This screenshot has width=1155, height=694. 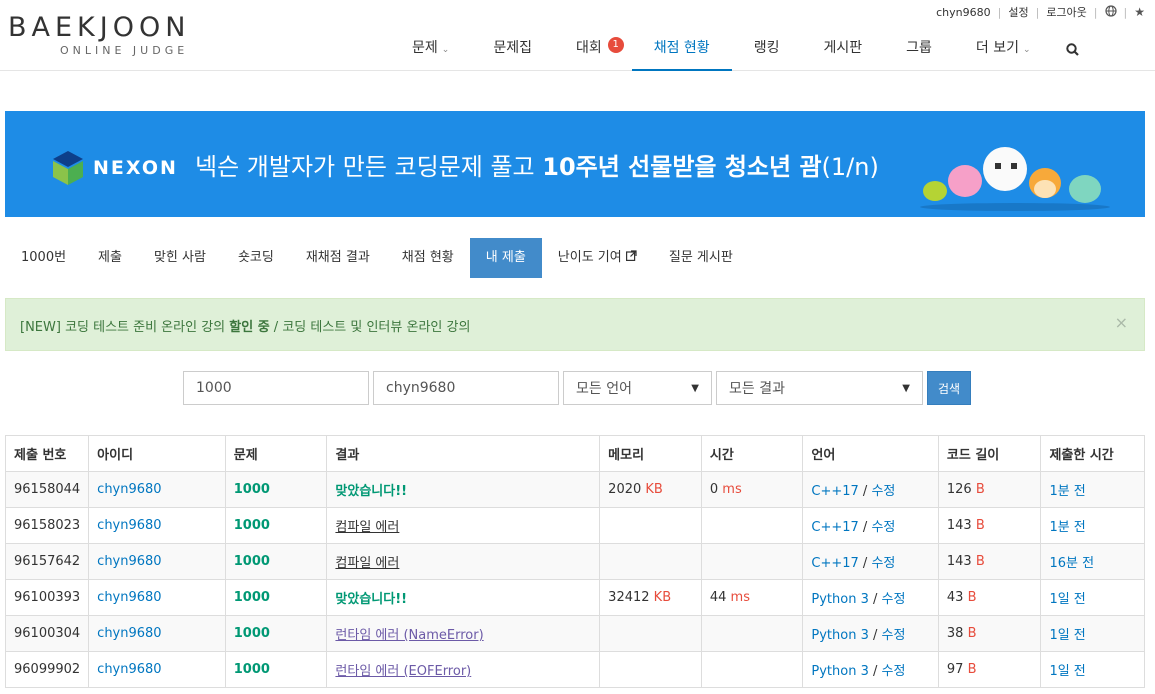 I want to click on external-link-icon, so click(x=631, y=257).